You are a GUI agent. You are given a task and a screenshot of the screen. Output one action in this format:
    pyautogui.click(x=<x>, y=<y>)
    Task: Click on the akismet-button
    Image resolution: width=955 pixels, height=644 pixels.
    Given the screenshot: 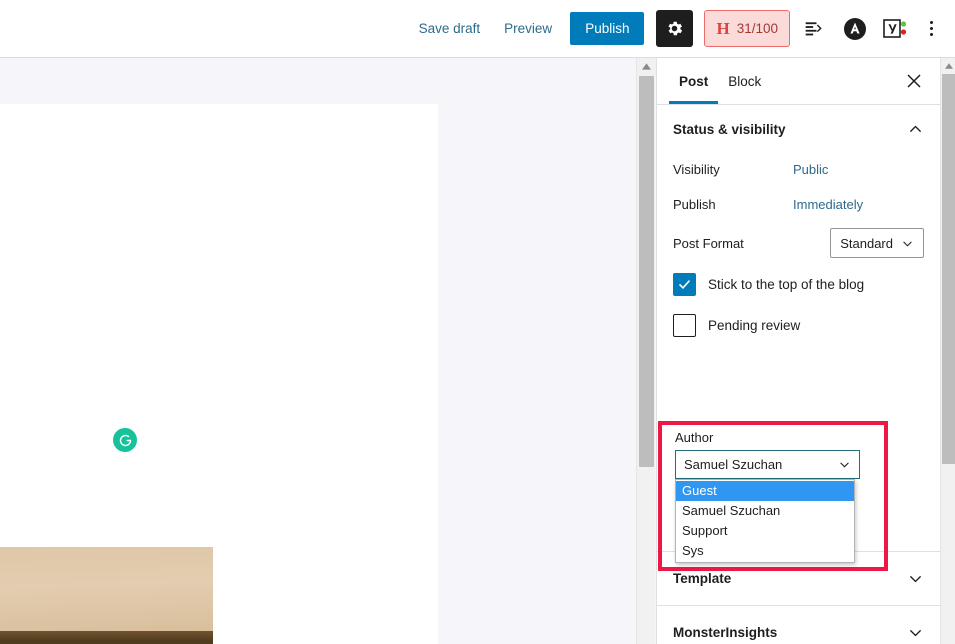 What is the action you would take?
    pyautogui.click(x=855, y=29)
    